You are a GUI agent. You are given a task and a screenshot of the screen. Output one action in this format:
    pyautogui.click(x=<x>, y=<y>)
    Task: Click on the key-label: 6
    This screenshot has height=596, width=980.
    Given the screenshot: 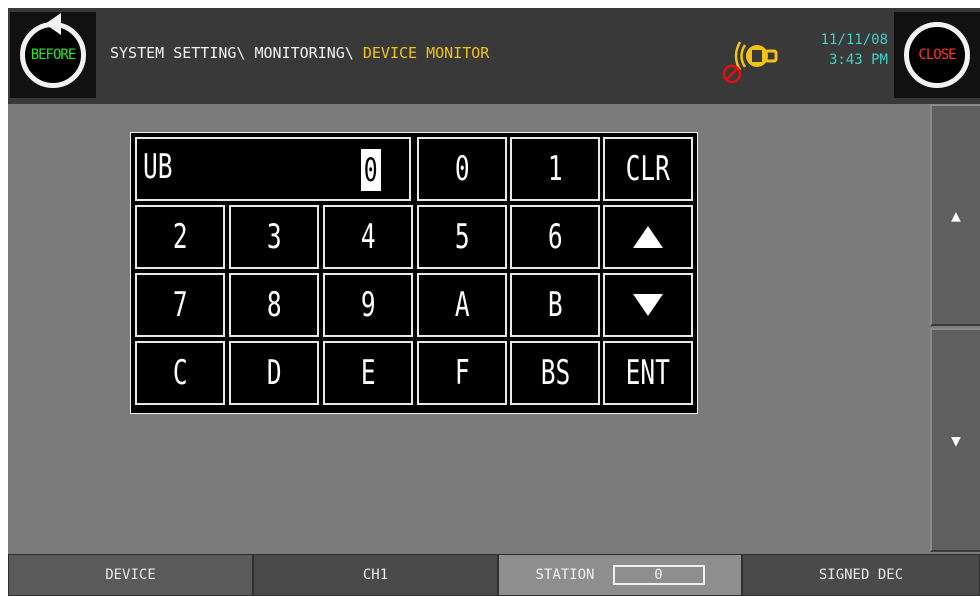 What is the action you would take?
    pyautogui.click(x=555, y=237)
    